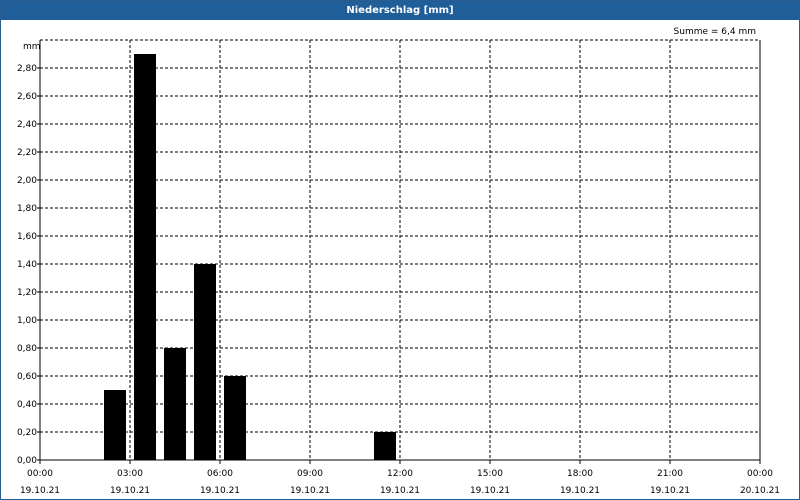 Image resolution: width=800 pixels, height=500 pixels. Describe the element at coordinates (27, 433) in the screenshot. I see `y-tick-label: 0,20` at that location.